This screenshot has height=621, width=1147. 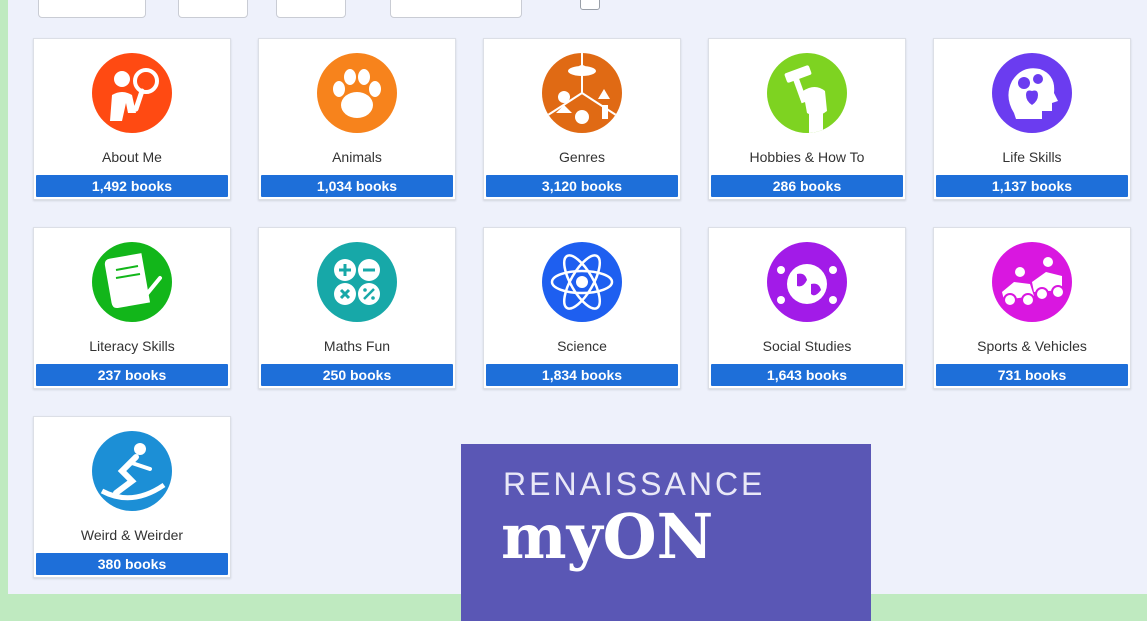 What do you see at coordinates (807, 375) in the screenshot?
I see `book-count-badge: 1,643 books` at bounding box center [807, 375].